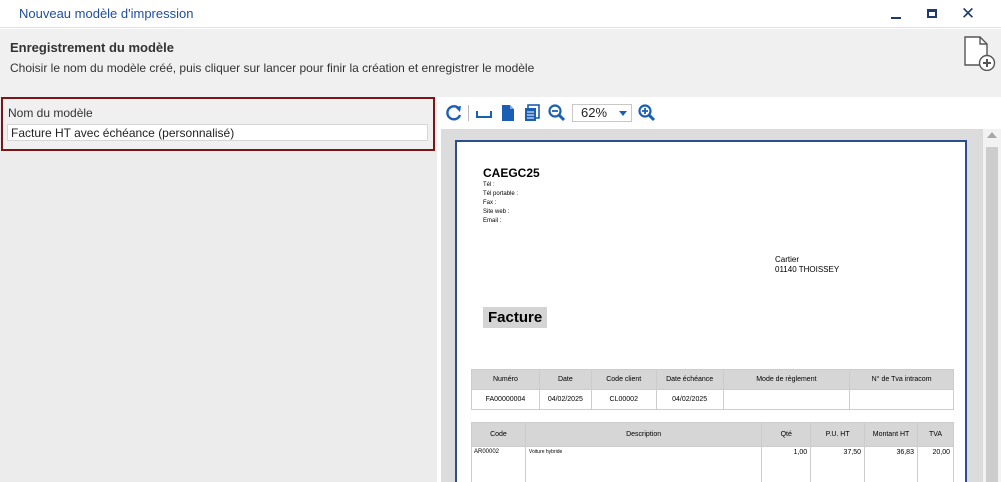  Describe the element at coordinates (492, 221) in the screenshot. I see `contact-email: Email :` at that location.